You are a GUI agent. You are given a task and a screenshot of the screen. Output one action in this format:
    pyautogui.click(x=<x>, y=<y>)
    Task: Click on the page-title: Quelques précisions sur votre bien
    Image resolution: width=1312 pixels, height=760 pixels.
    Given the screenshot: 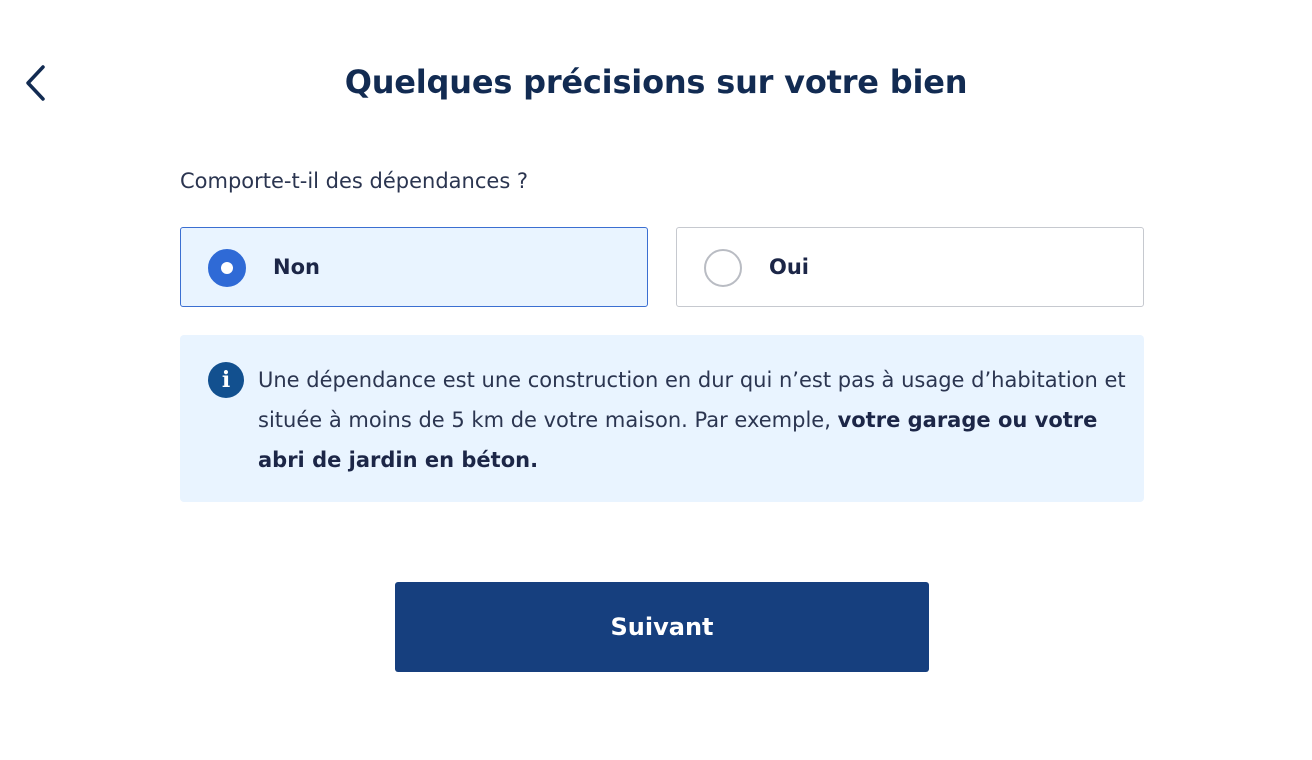 What is the action you would take?
    pyautogui.click(x=656, y=82)
    